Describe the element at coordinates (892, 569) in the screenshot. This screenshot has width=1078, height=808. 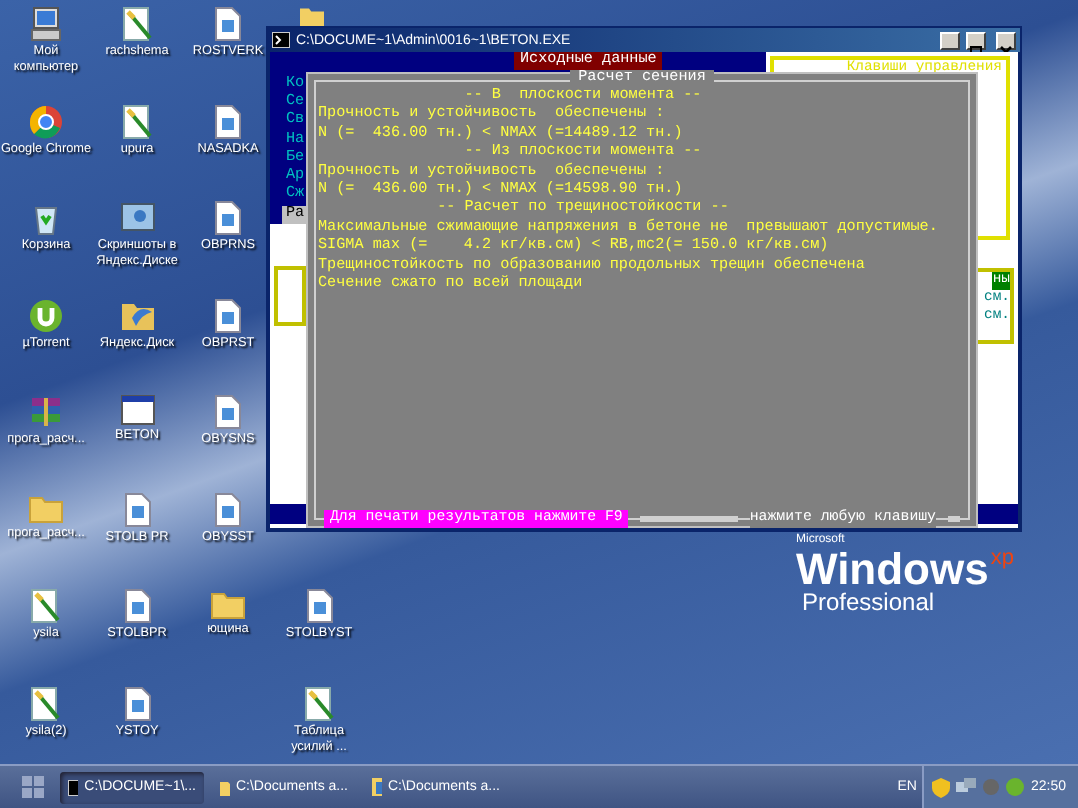
I see `logo-text: Windows` at that location.